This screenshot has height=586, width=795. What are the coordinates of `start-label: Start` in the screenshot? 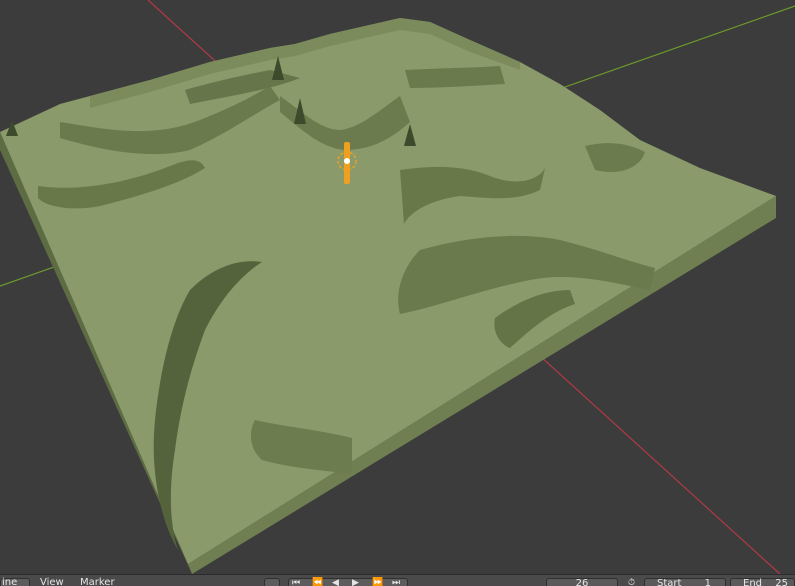 It's located at (669, 582).